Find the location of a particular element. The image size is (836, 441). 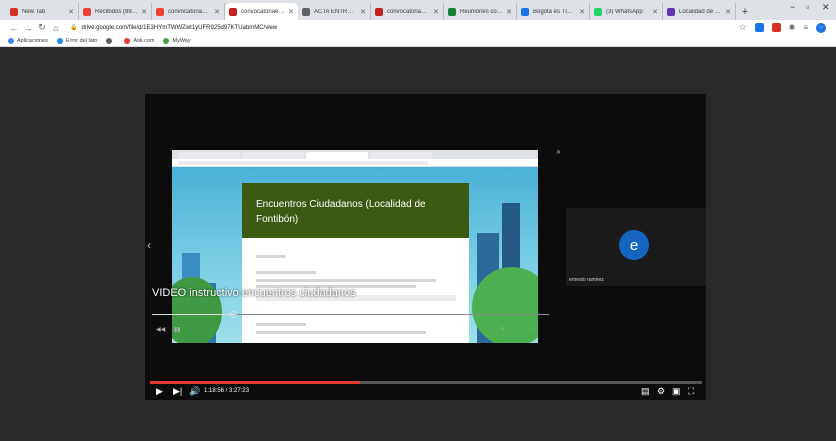

tab-title: ACTA ENTREGA VT is located at coordinates (336, 11).